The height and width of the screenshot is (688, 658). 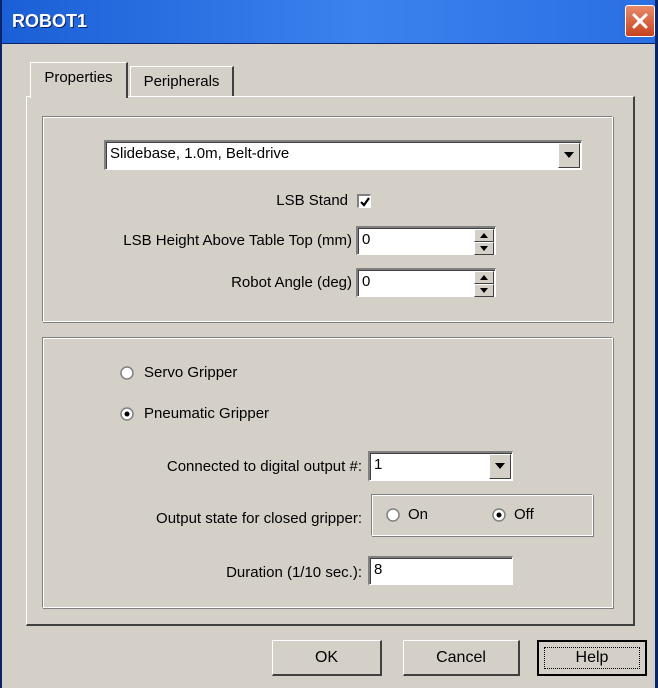 What do you see at coordinates (127, 414) in the screenshot?
I see `pneumatic-gripper-radio` at bounding box center [127, 414].